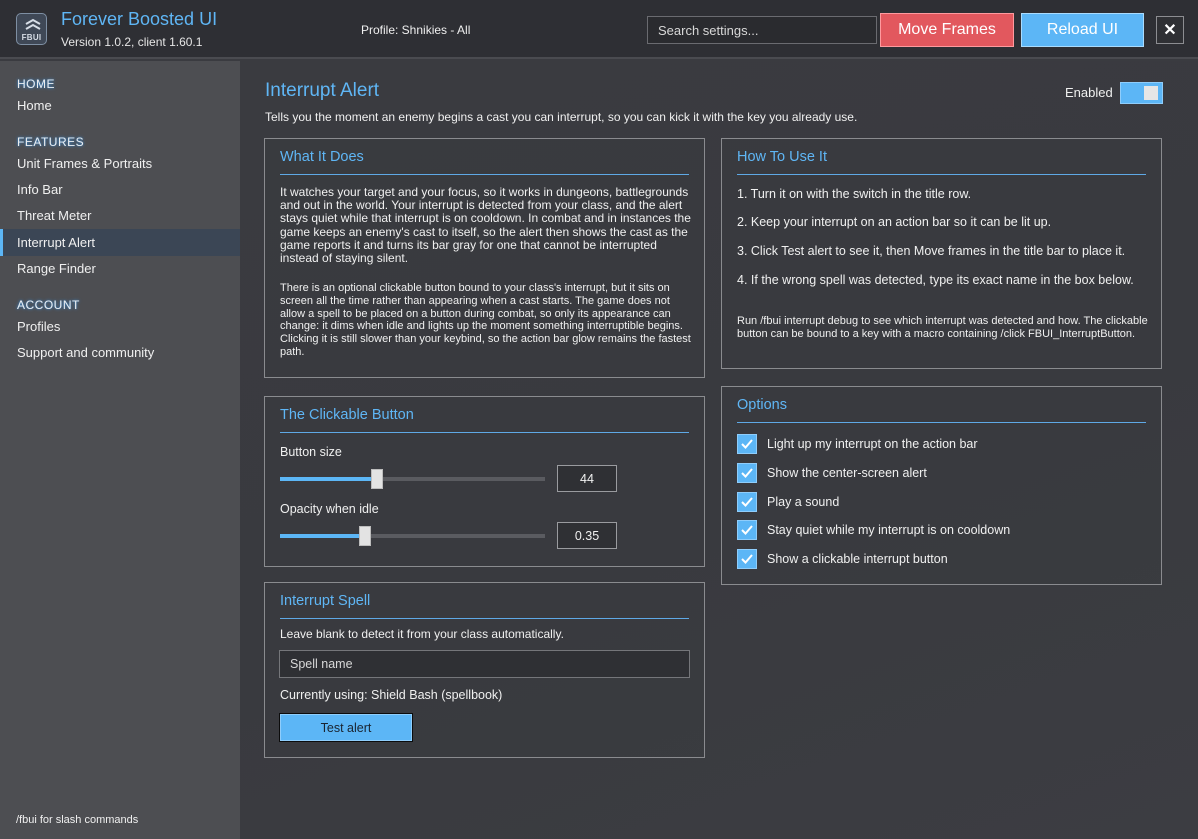 This screenshot has width=1198, height=839. What do you see at coordinates (322, 90) in the screenshot?
I see `page-title: Interrupt Alert` at bounding box center [322, 90].